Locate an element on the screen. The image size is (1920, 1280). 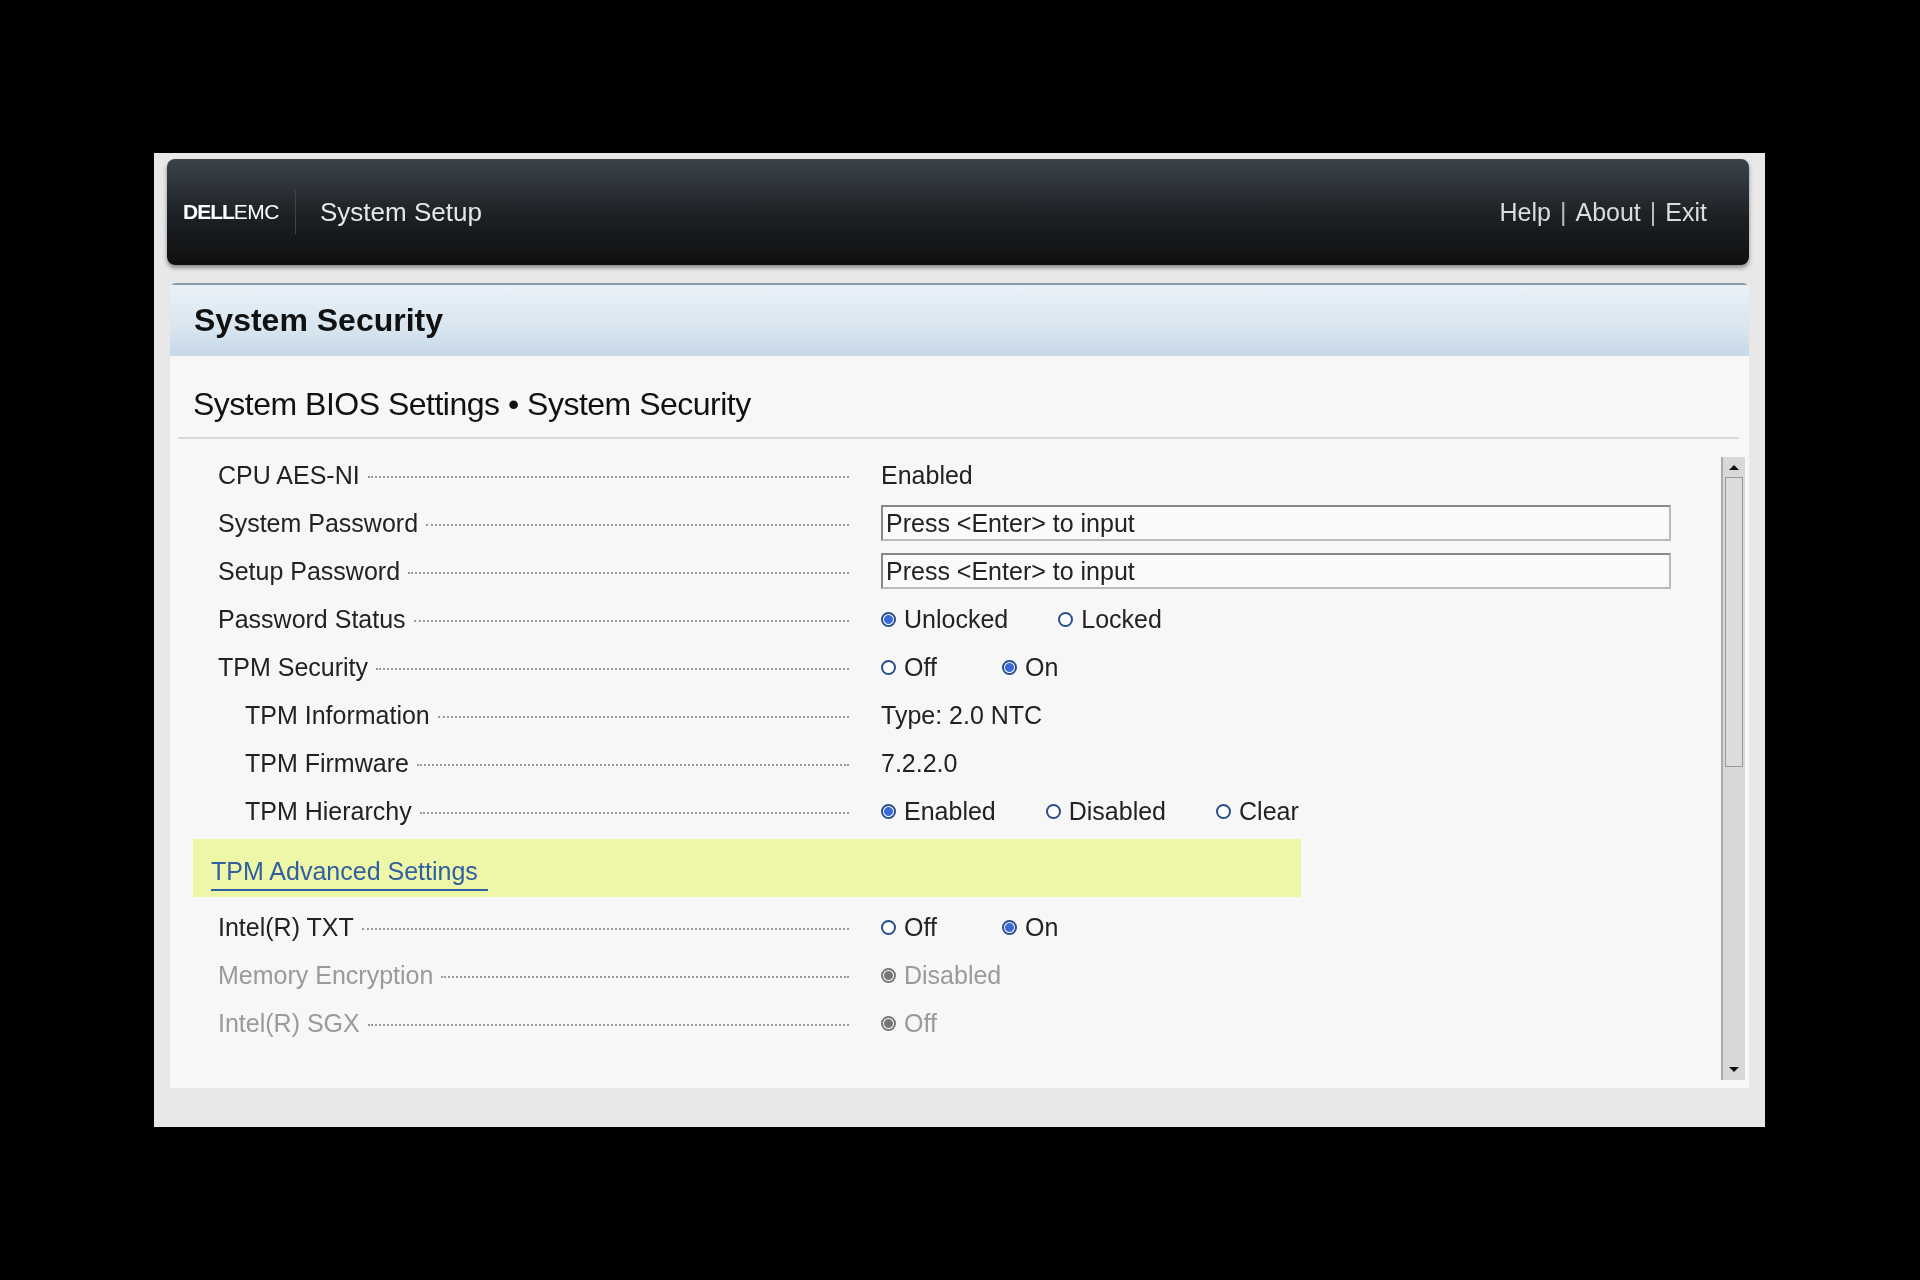
scroll-down-icon is located at coordinates (1734, 1070).